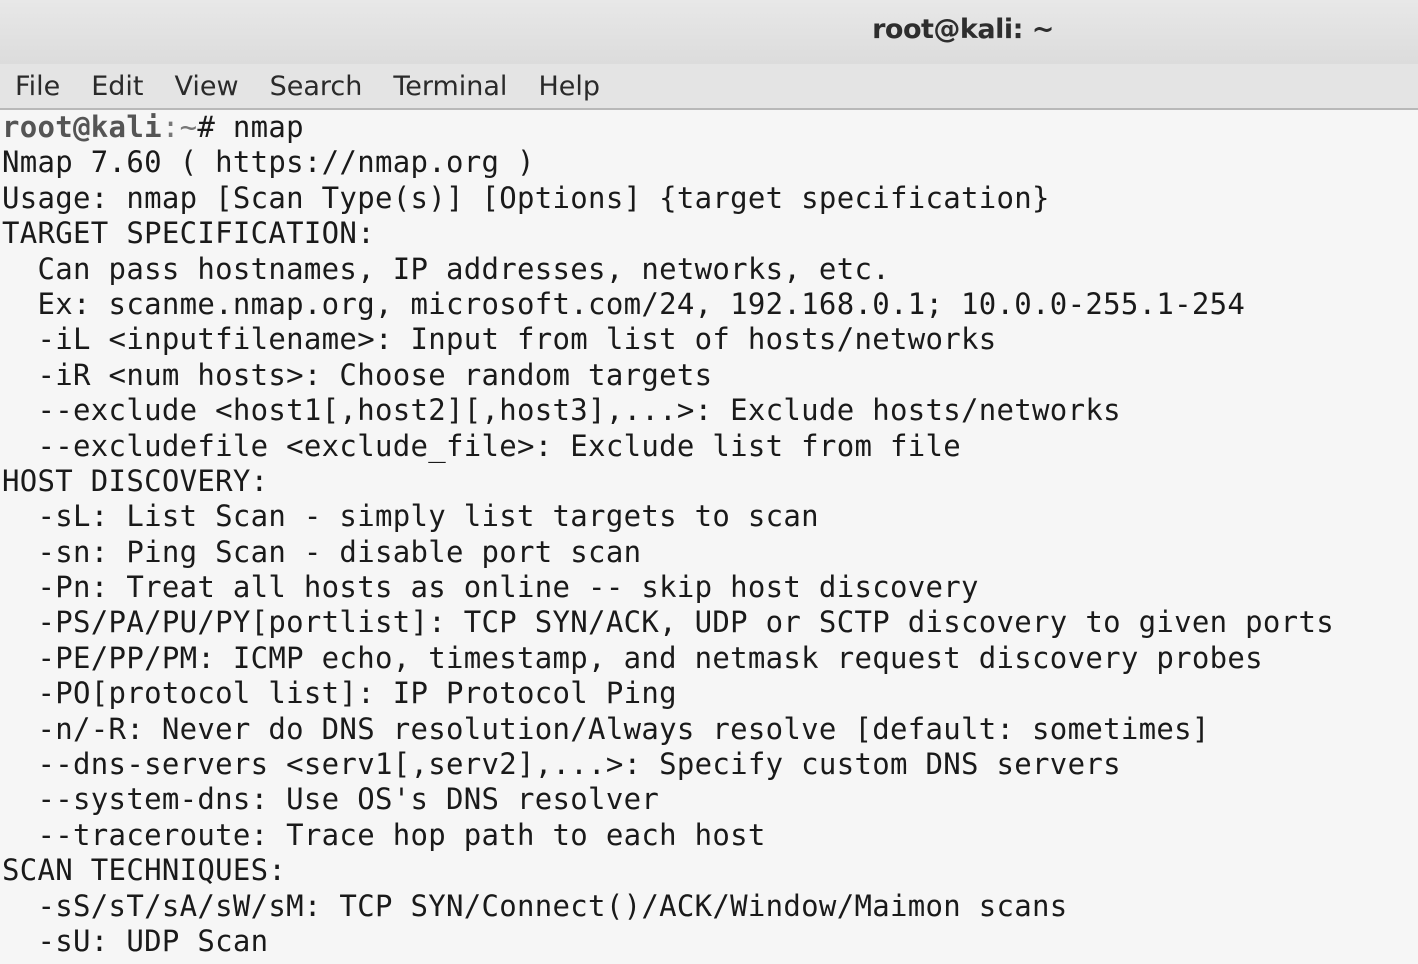 Image resolution: width=1418 pixels, height=964 pixels. What do you see at coordinates (569, 86) in the screenshot?
I see `menu-help: Help` at bounding box center [569, 86].